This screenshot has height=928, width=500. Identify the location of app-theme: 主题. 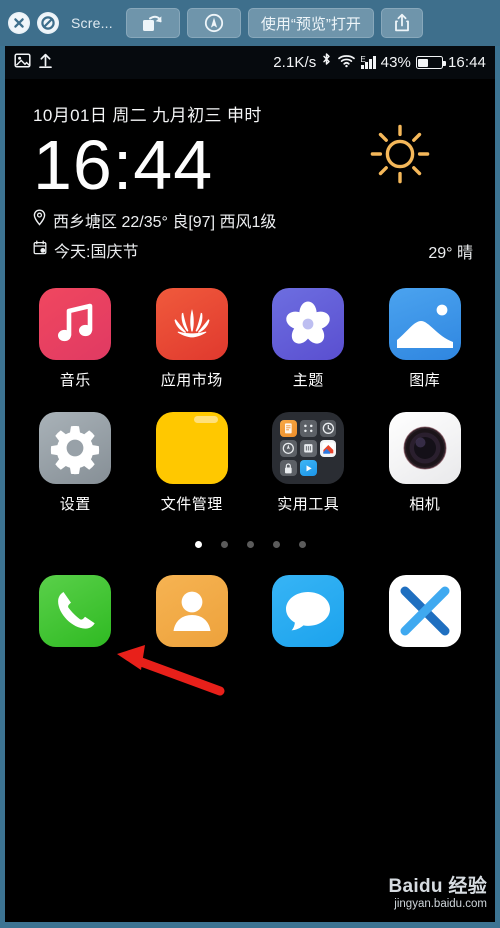
(308, 339).